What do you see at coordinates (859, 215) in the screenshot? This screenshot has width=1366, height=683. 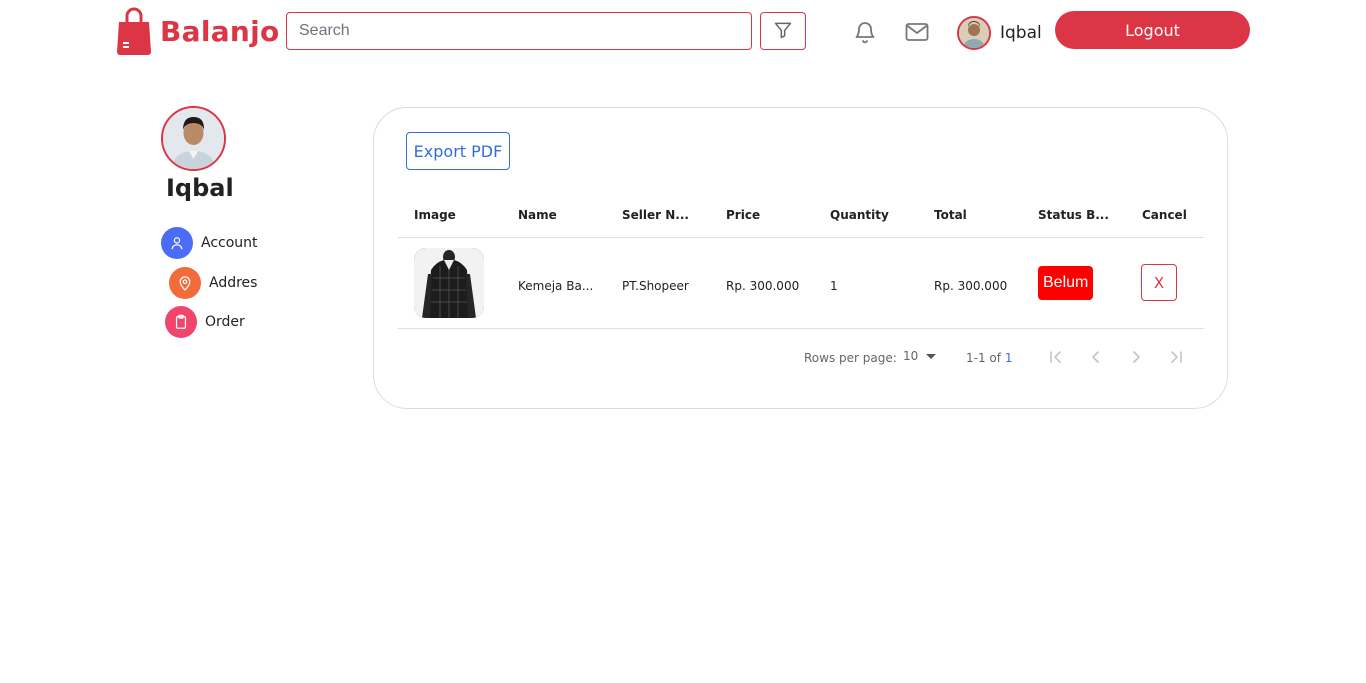 I see `column-header-quantity: Quantity` at bounding box center [859, 215].